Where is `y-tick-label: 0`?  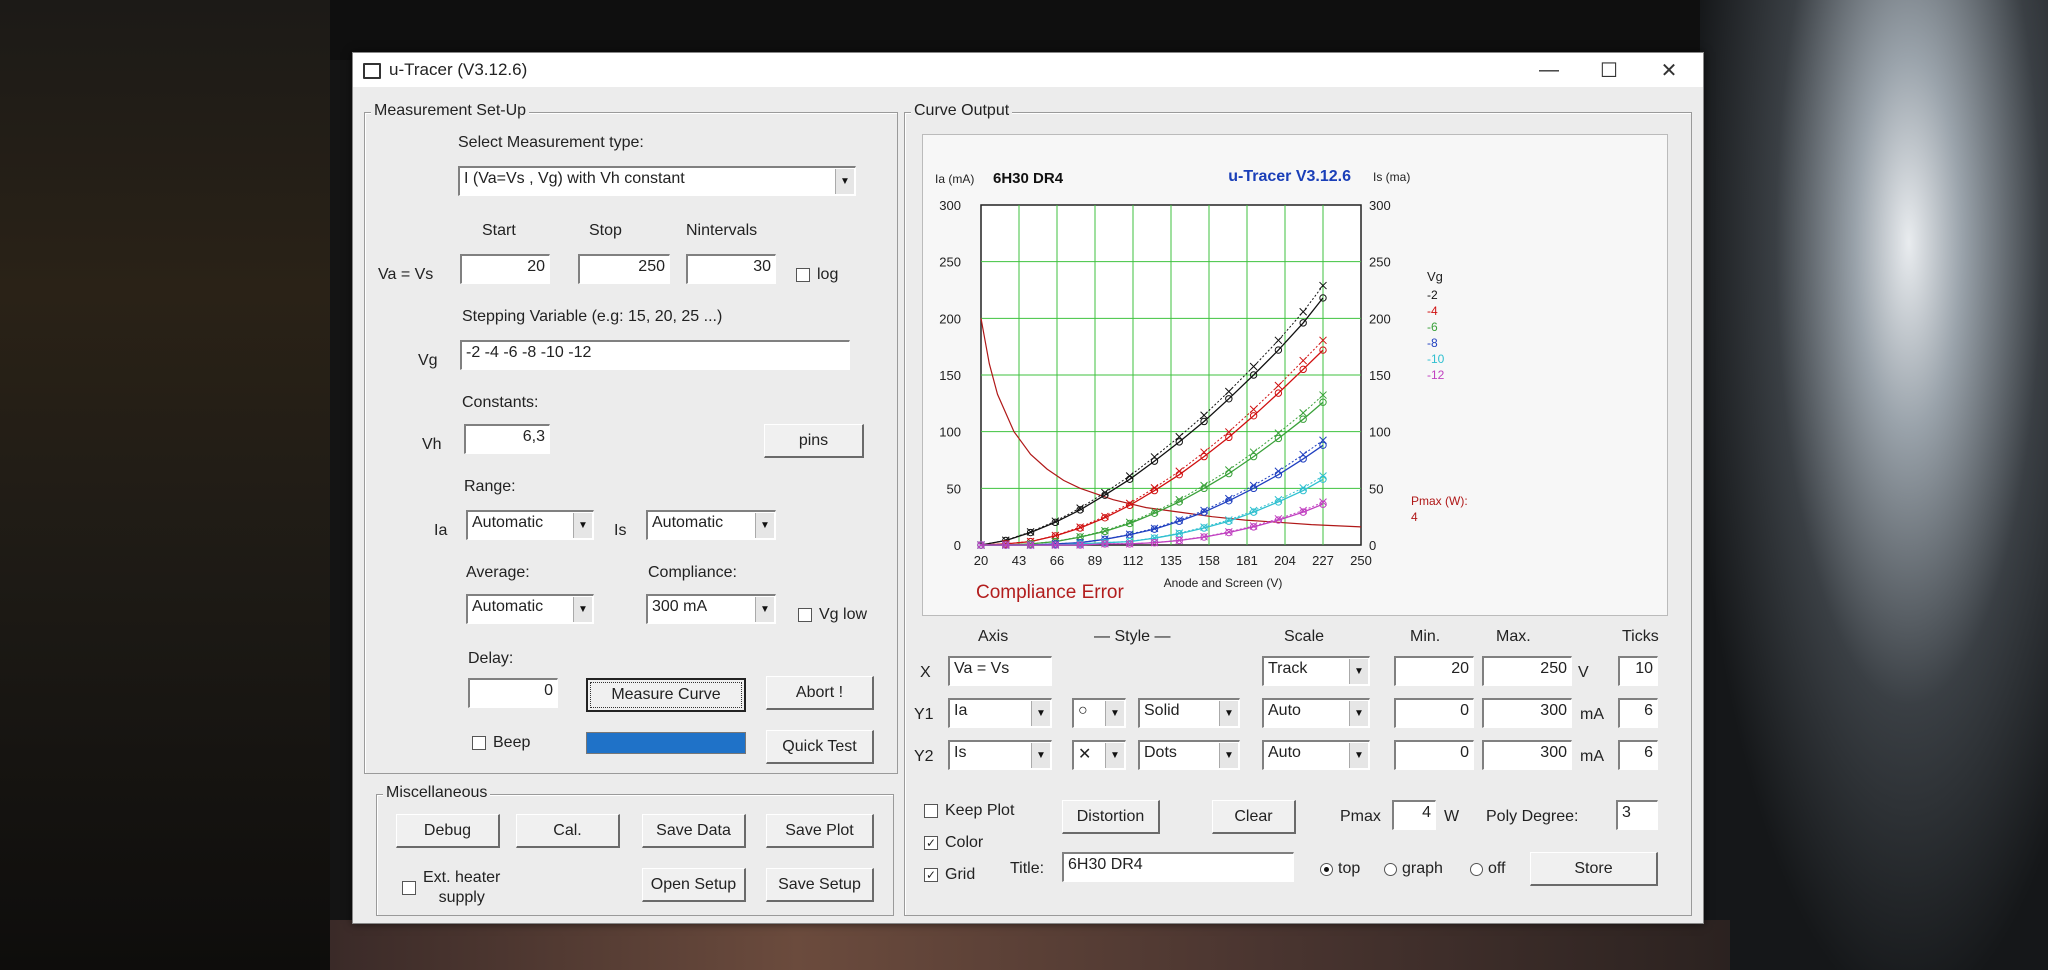
y-tick-label: 0 is located at coordinates (957, 545).